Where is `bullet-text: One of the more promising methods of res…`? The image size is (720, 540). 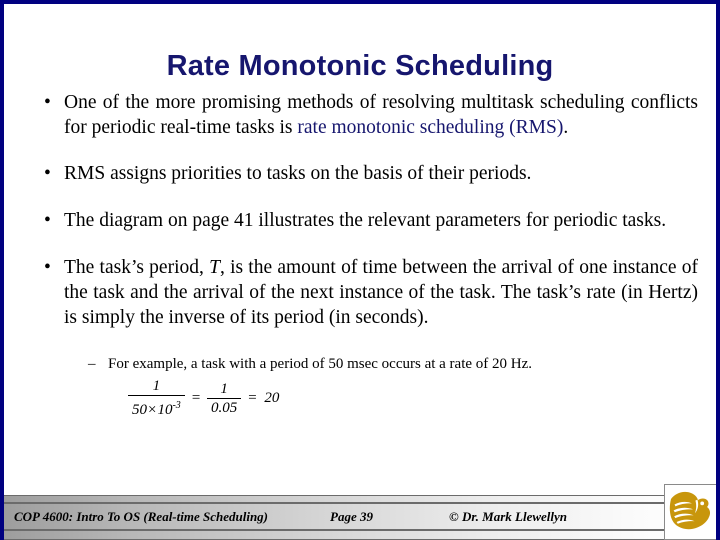
bullet-text: One of the more promising methods of res… is located at coordinates (381, 115).